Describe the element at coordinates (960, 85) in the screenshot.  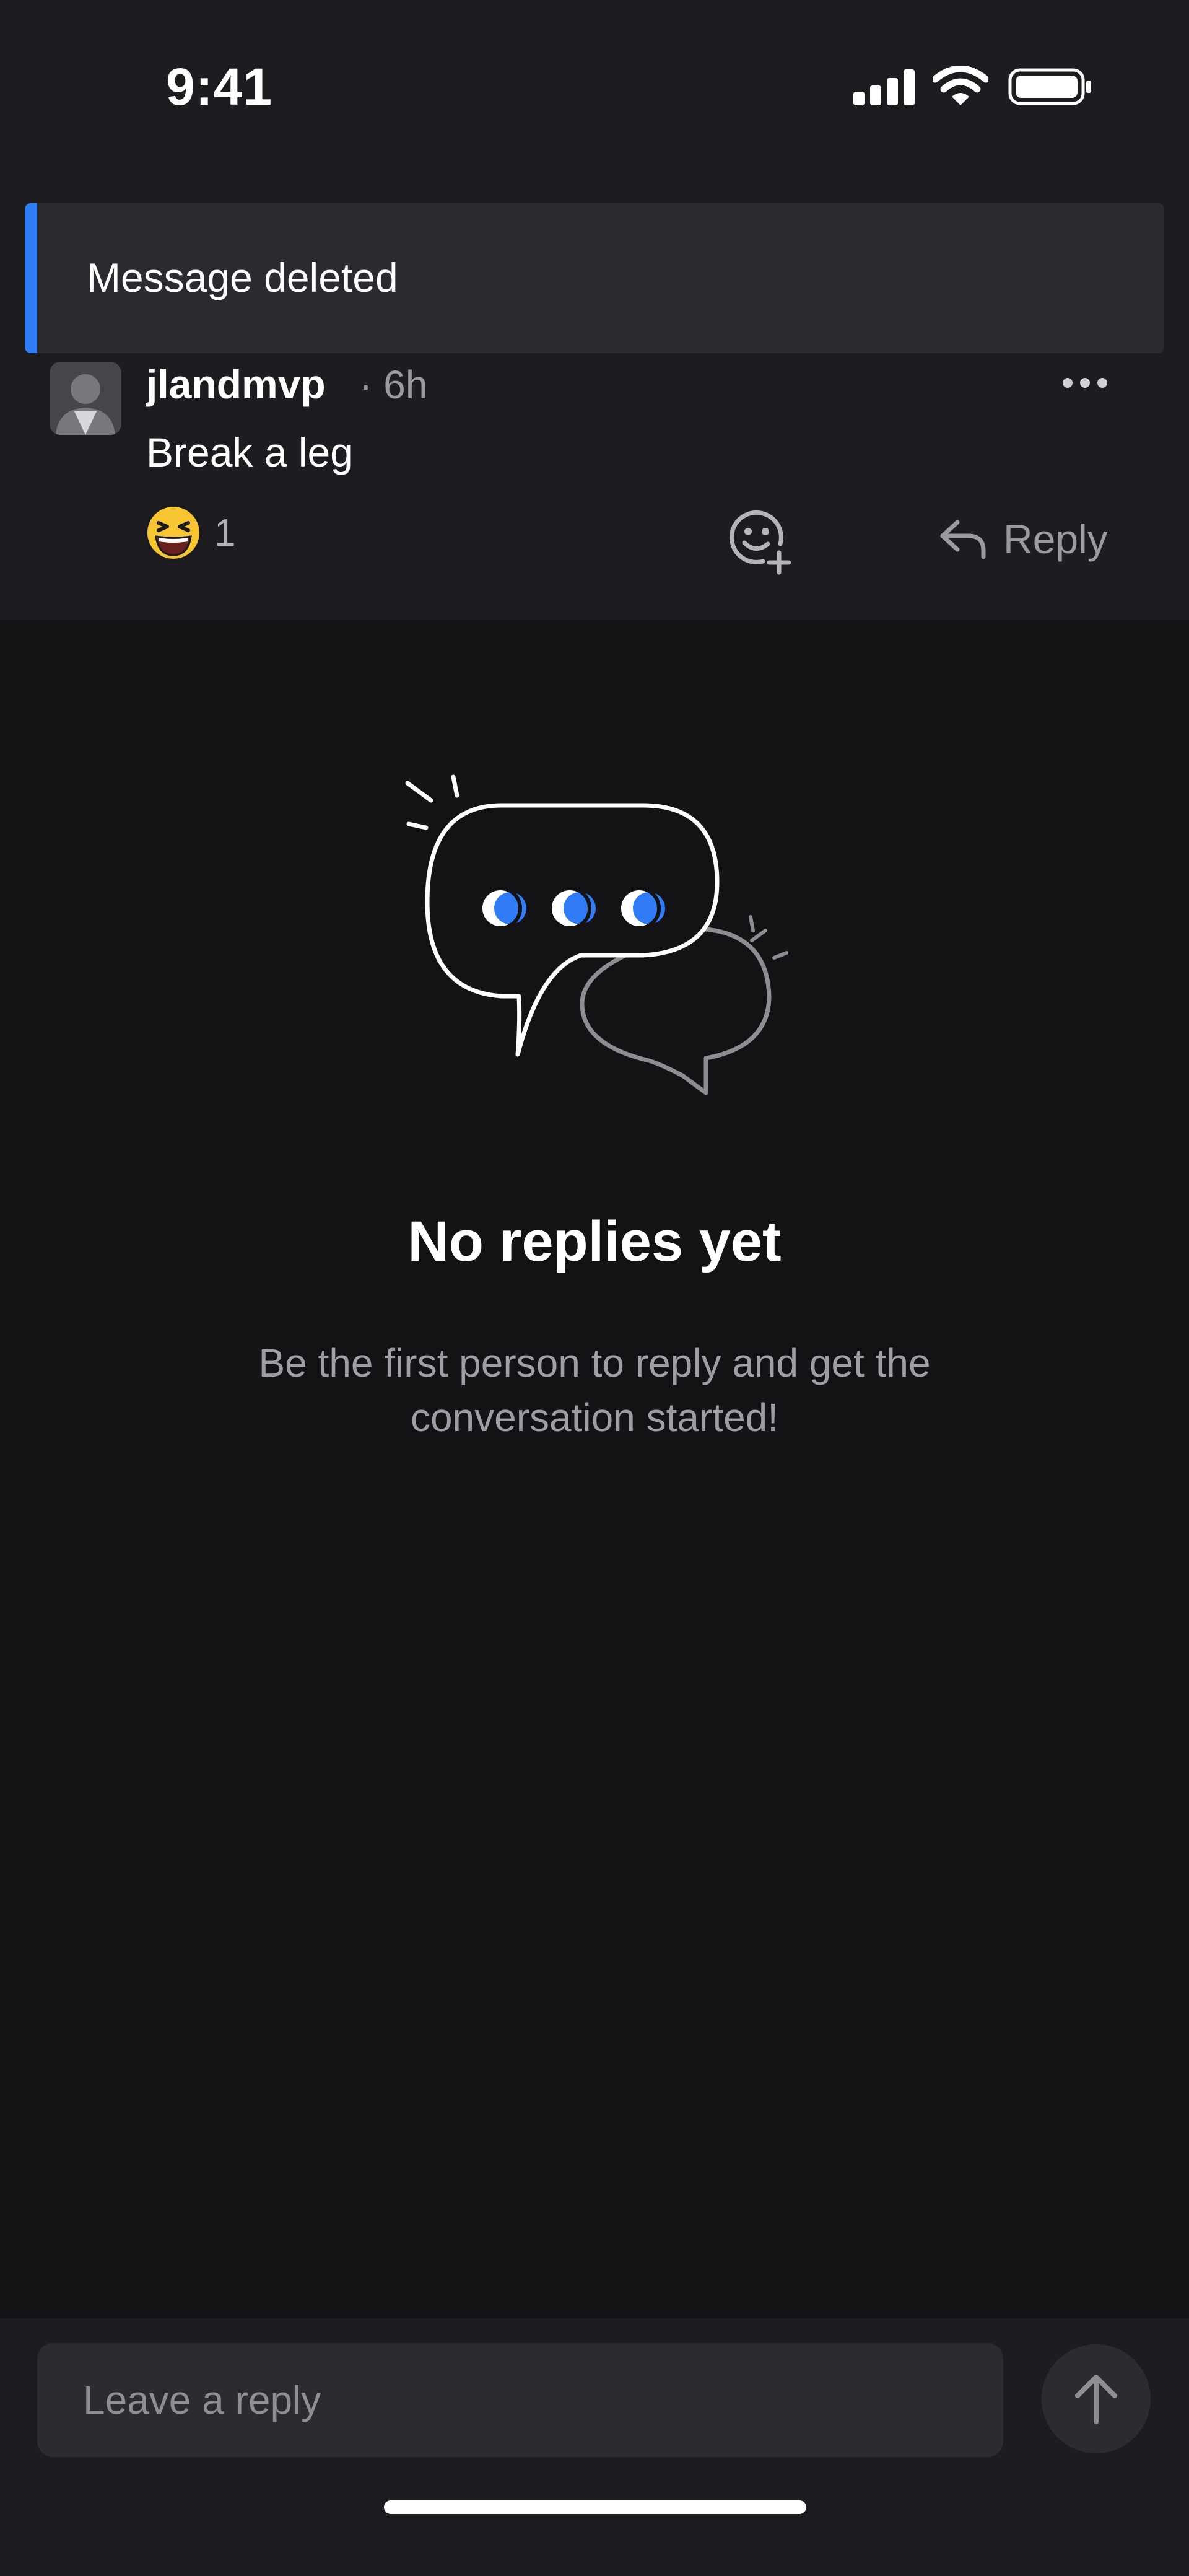
I see `wifi-icon` at that location.